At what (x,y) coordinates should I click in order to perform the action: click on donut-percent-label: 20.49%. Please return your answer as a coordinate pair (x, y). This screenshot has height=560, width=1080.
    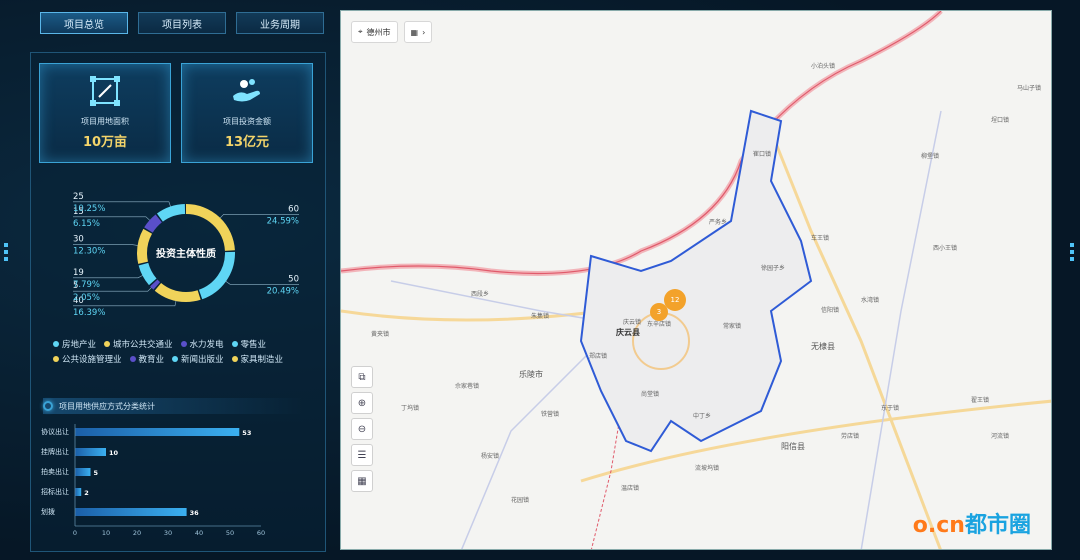
    Looking at the image, I should click on (283, 291).